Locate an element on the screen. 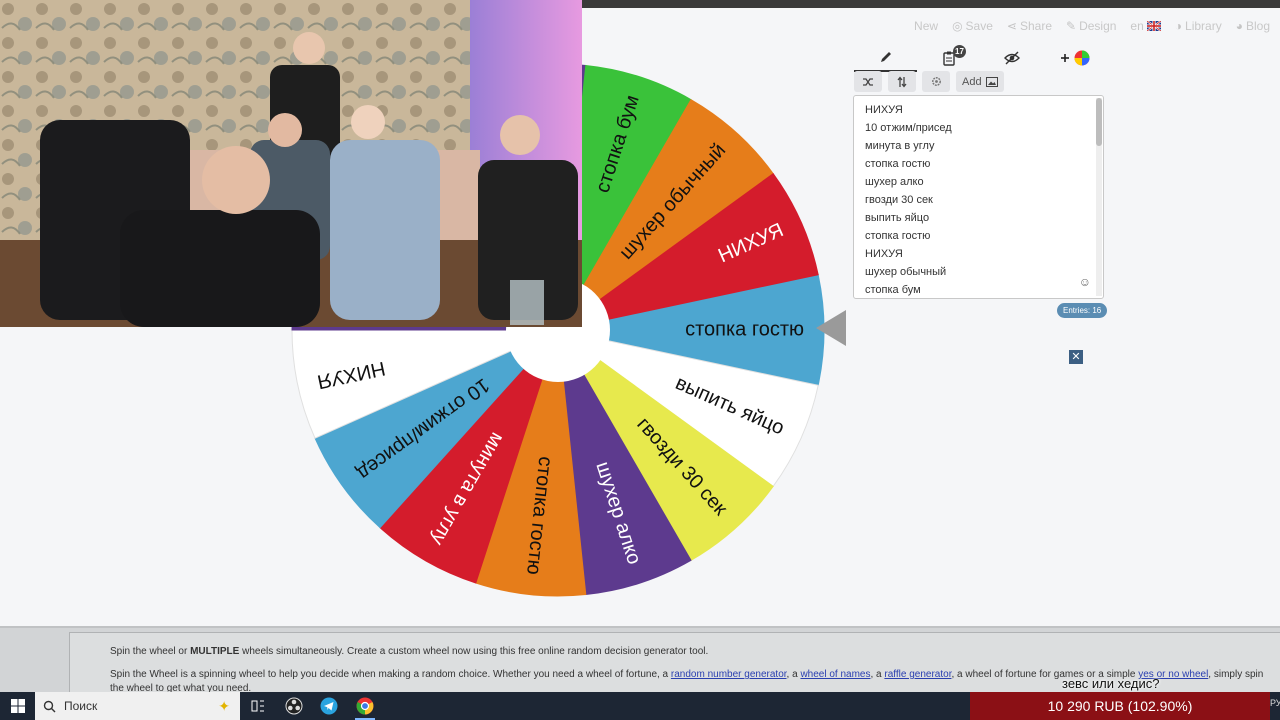 This screenshot has height=720, width=1280. sort-icon is located at coordinates (902, 81).